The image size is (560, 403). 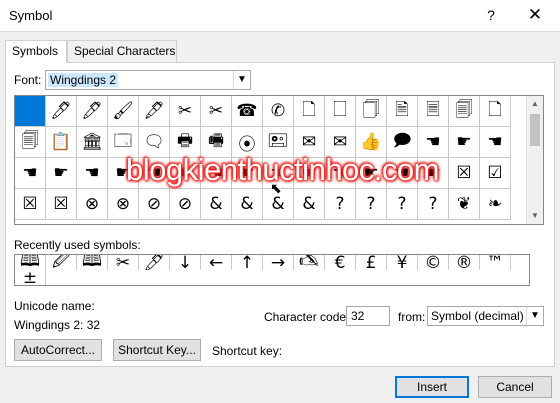 I want to click on from-label: from:, so click(x=412, y=317).